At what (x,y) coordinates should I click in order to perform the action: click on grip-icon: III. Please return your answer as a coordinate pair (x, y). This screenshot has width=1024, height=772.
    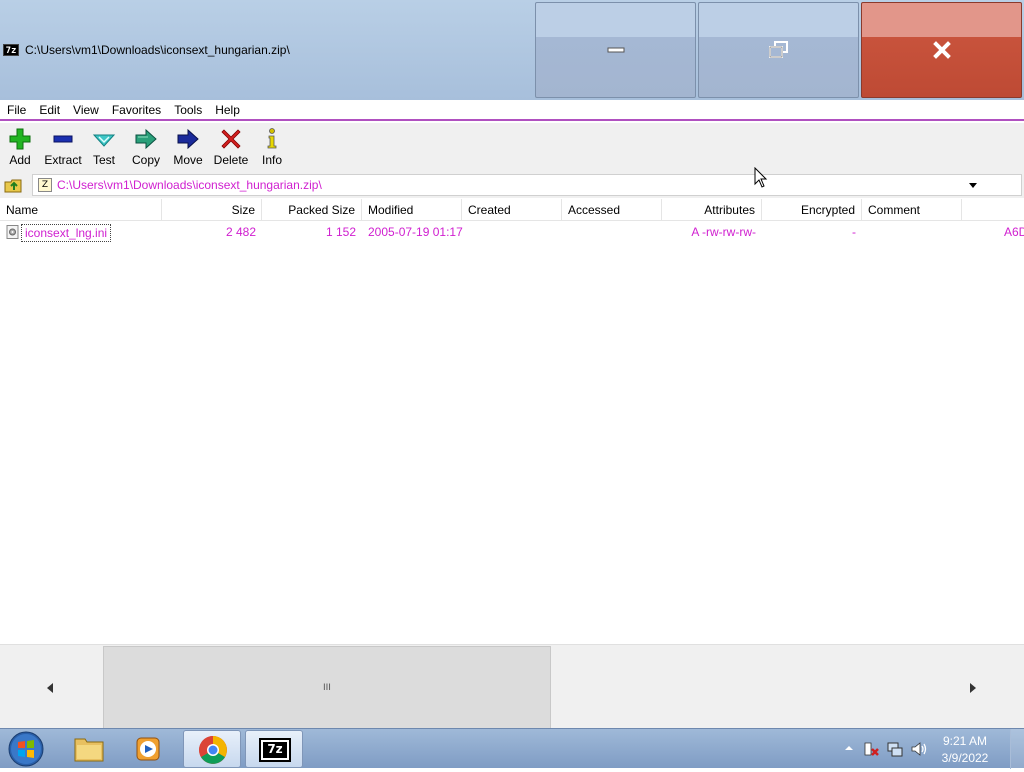
    Looking at the image, I should click on (327, 688).